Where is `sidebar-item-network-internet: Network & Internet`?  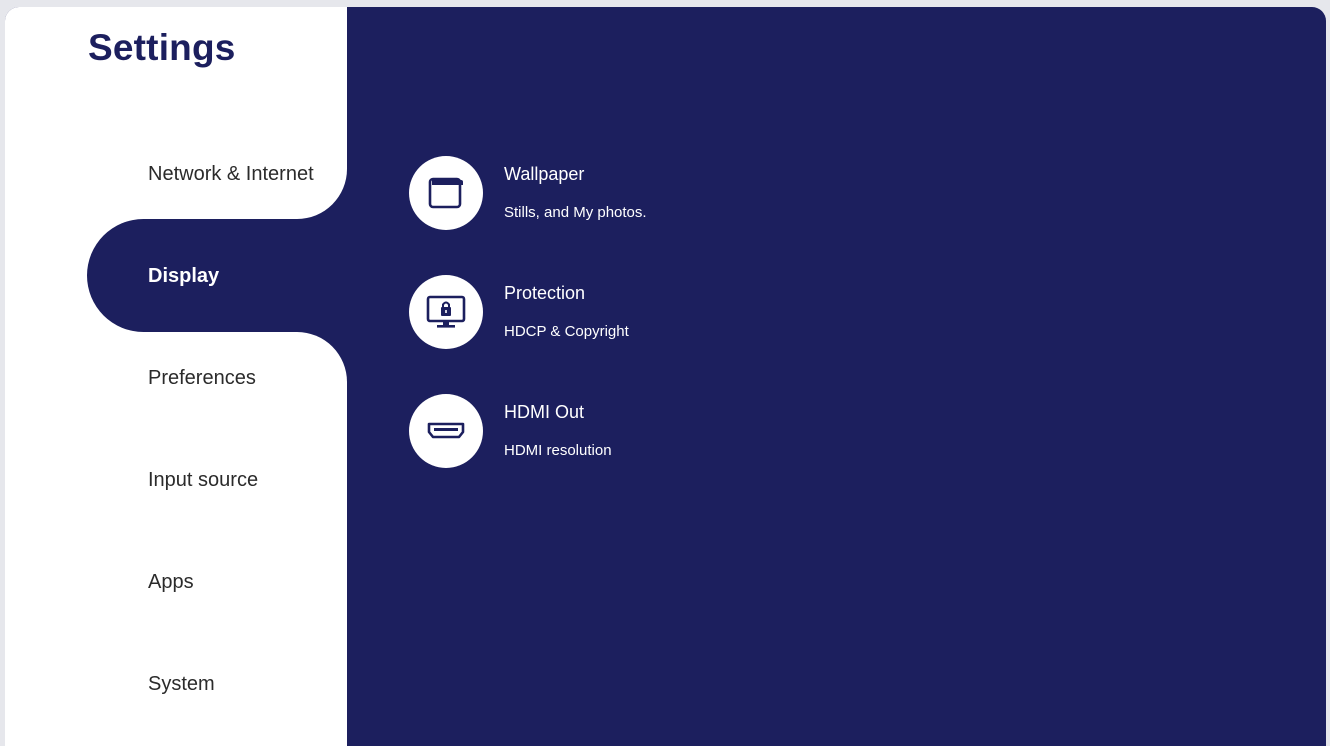 sidebar-item-network-internet: Network & Internet is located at coordinates (231, 174).